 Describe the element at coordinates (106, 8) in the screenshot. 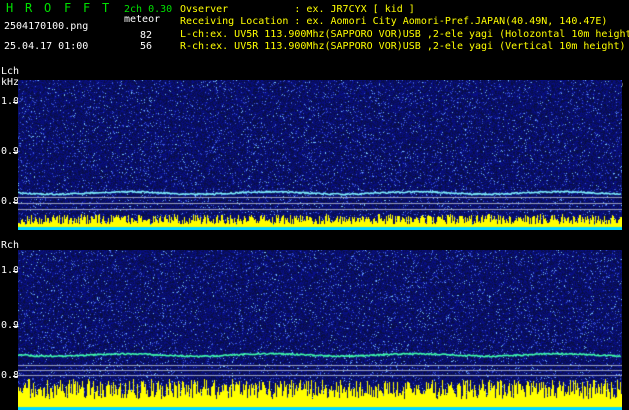

I see `title-letter-t: T` at that location.